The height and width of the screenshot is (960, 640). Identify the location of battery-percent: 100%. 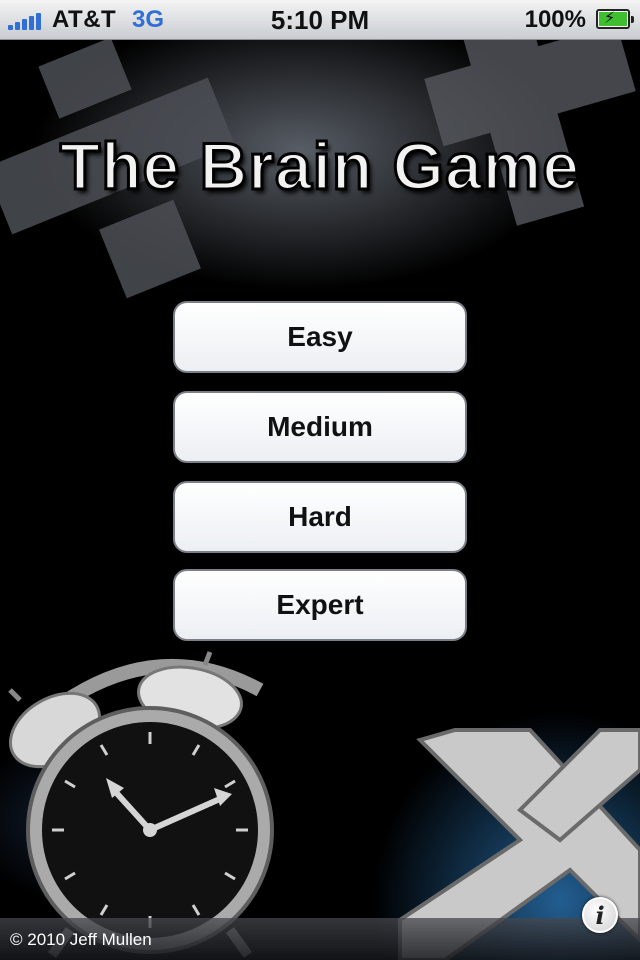
(555, 19).